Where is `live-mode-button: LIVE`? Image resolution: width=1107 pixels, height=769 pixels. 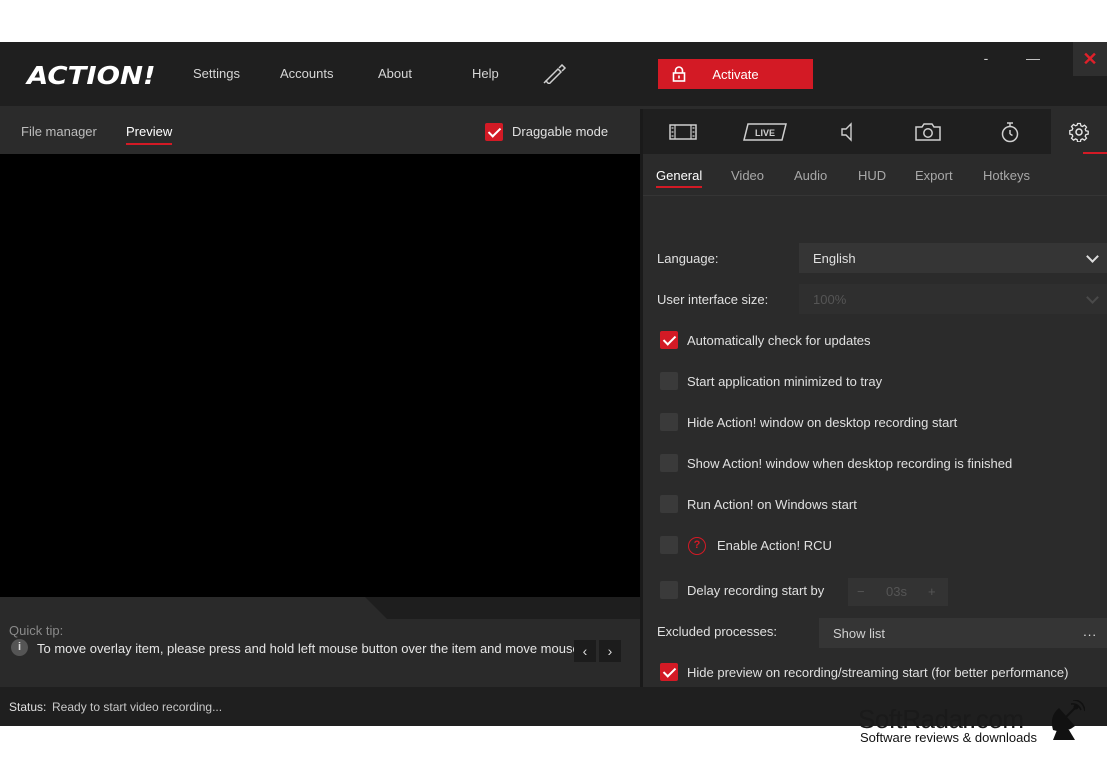 live-mode-button: LIVE is located at coordinates (765, 131).